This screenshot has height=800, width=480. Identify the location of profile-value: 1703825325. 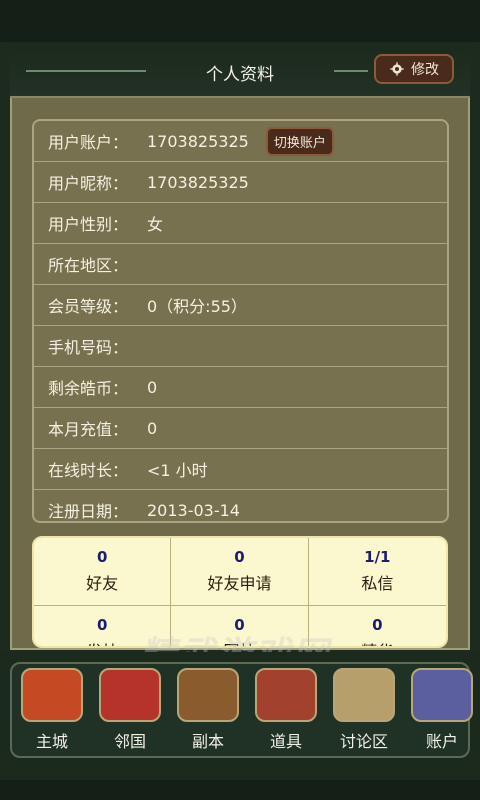
(198, 182).